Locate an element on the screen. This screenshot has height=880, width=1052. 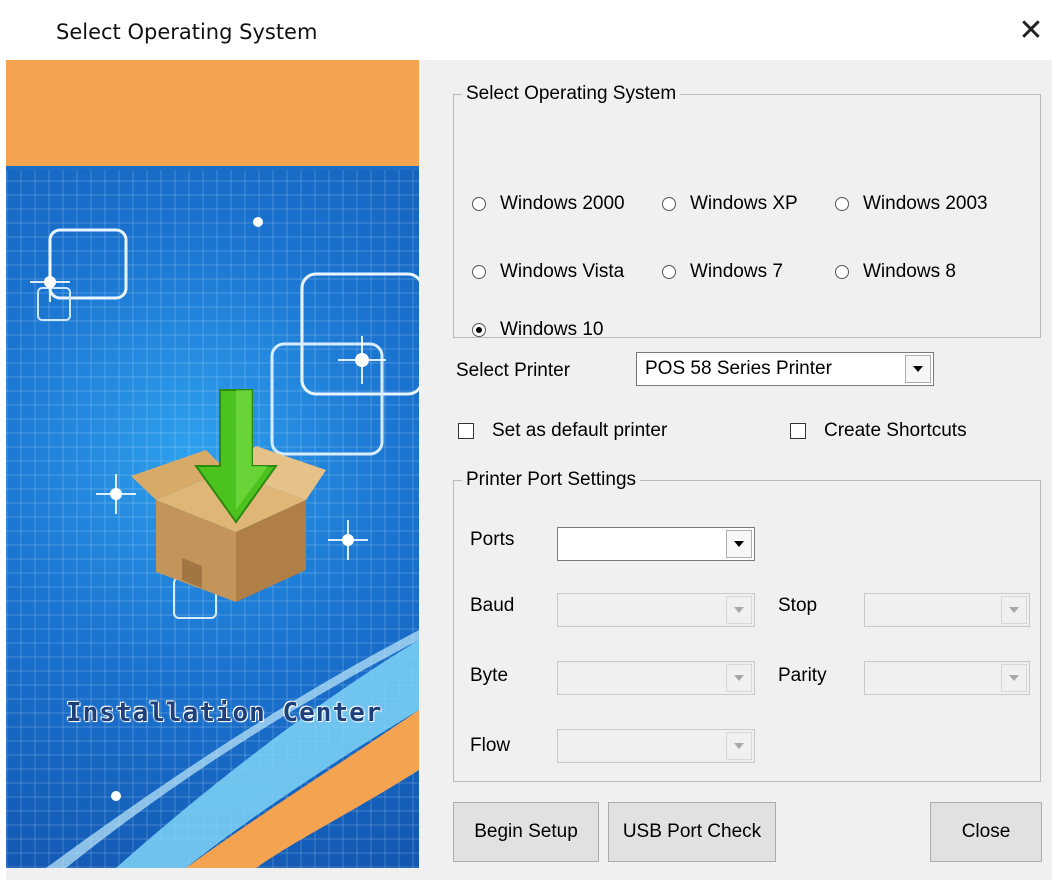
printer-select-value: POS 58 Series Printer is located at coordinates (738, 368).